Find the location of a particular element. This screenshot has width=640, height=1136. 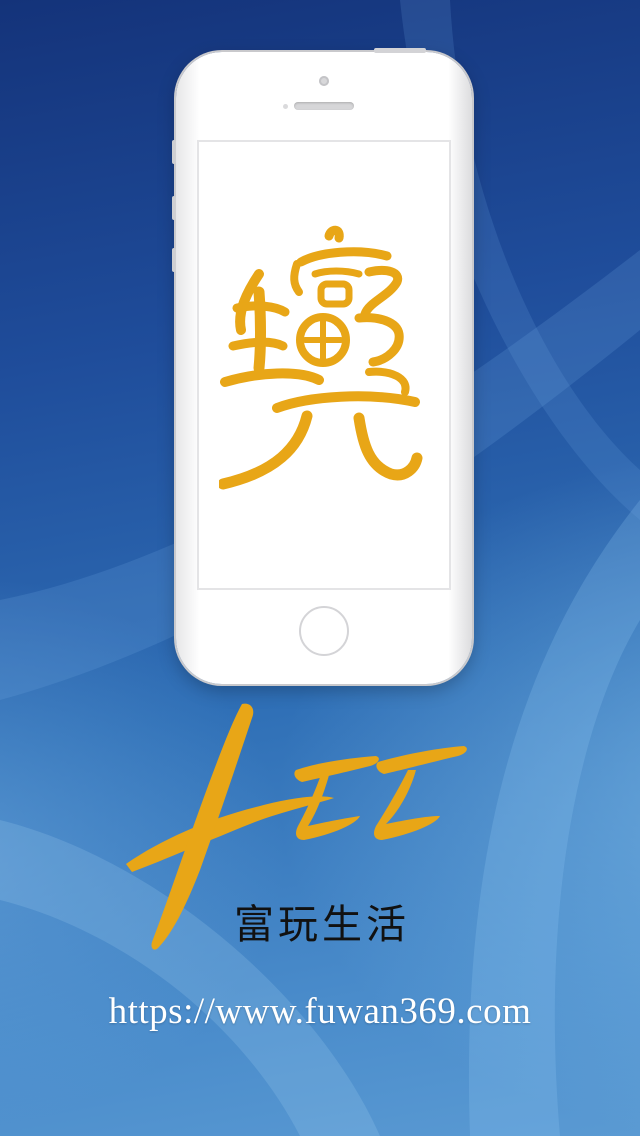

home-button is located at coordinates (324, 631).